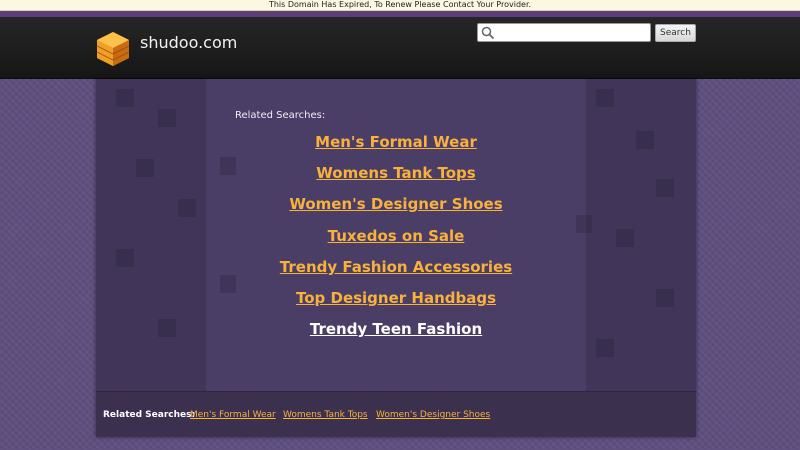 Image resolution: width=800 pixels, height=450 pixels. What do you see at coordinates (149, 415) in the screenshot?
I see `footer-related-label: Related Searches:` at bounding box center [149, 415].